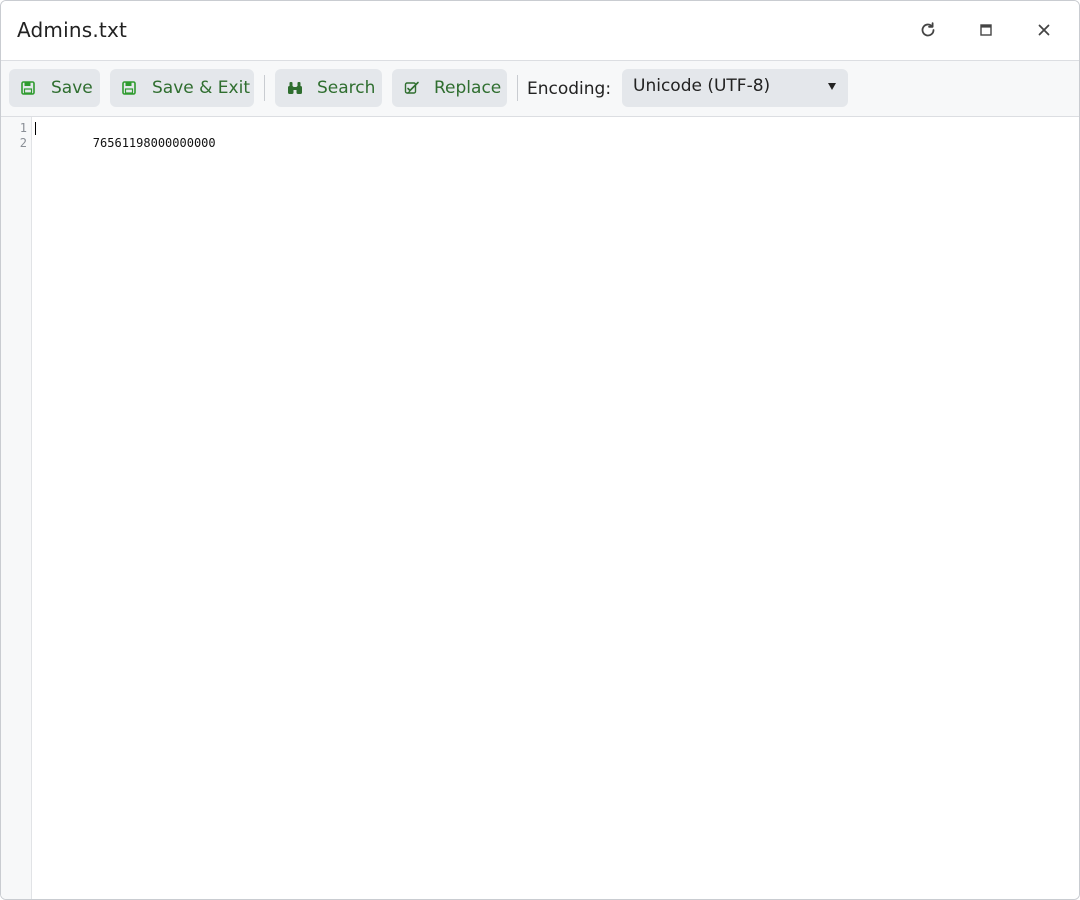 This screenshot has width=1080, height=900. Describe the element at coordinates (35, 128) in the screenshot. I see `text-cursor` at that location.